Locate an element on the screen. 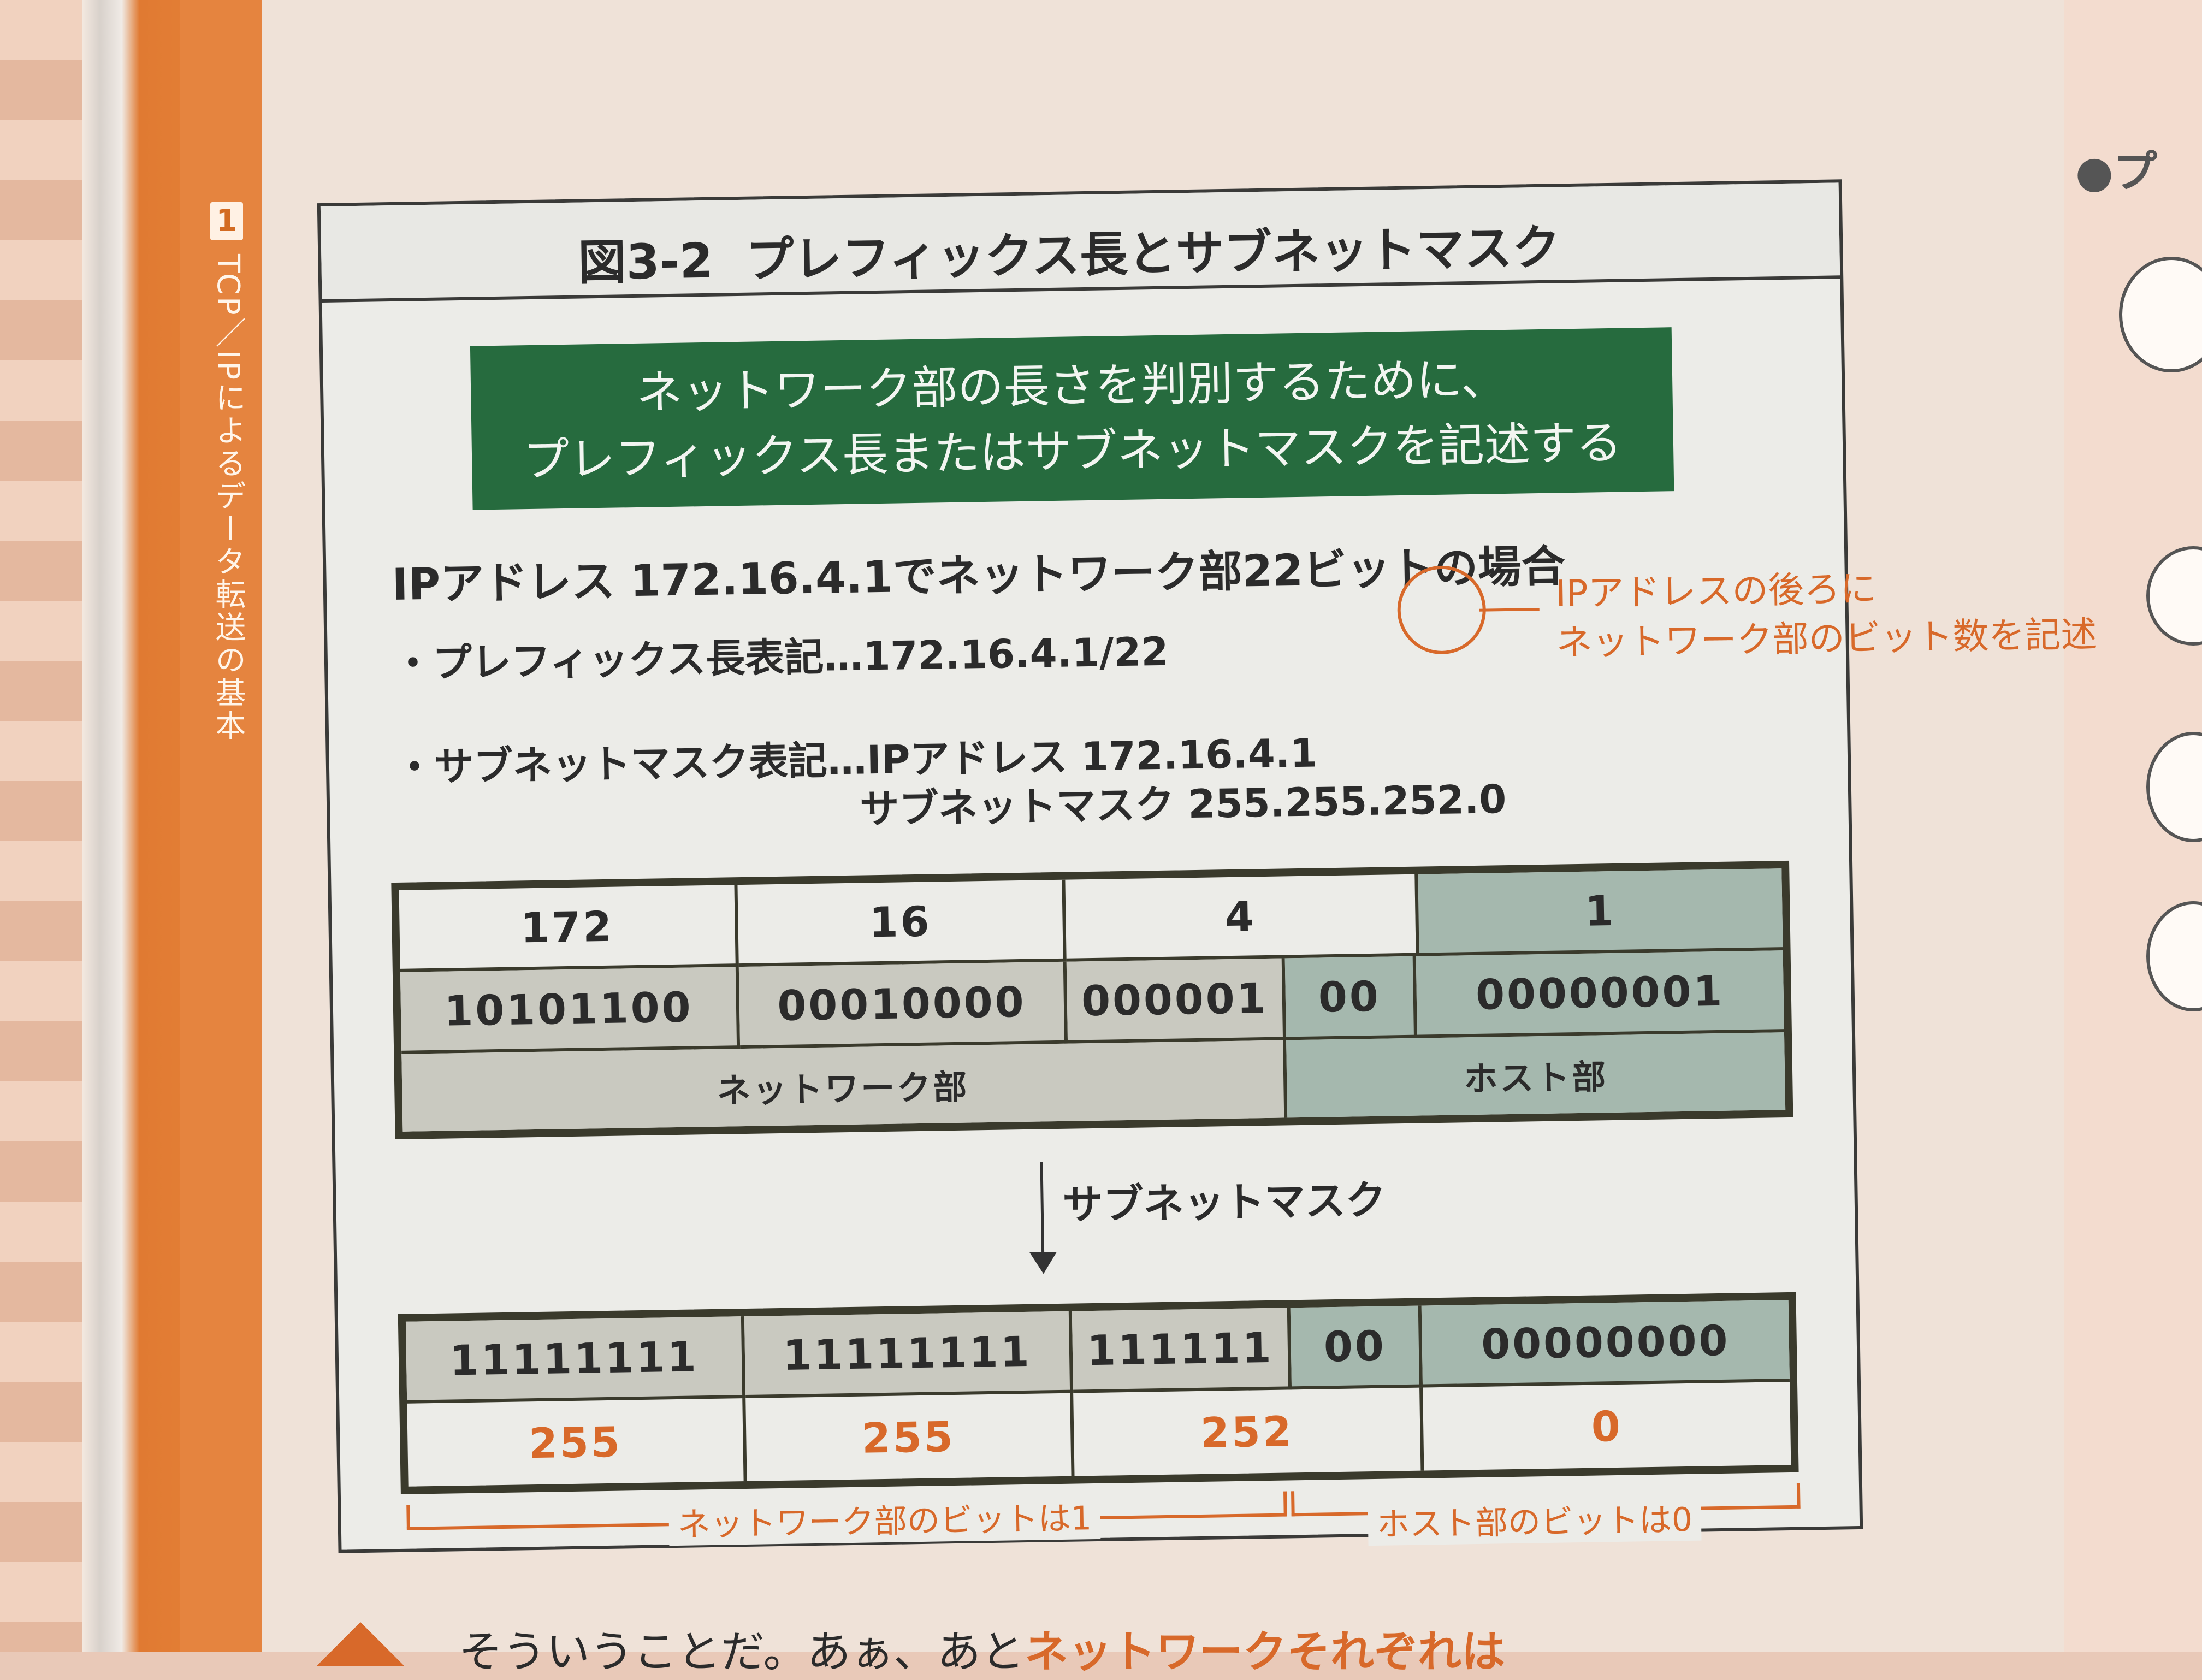  table-cell: 00000000 is located at coordinates (1605, 1344).